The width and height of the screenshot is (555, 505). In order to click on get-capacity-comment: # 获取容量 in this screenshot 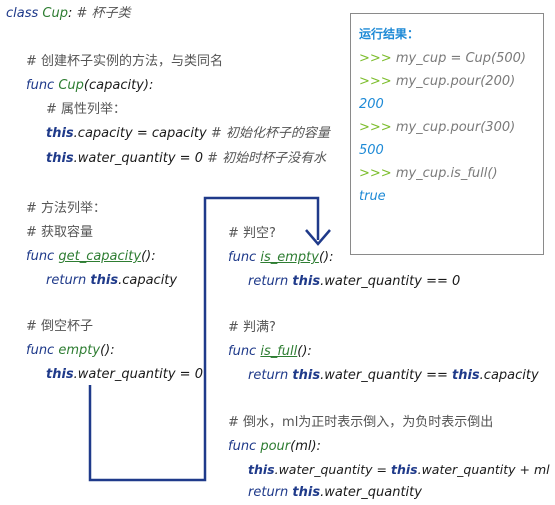, I will do `click(60, 232)`.